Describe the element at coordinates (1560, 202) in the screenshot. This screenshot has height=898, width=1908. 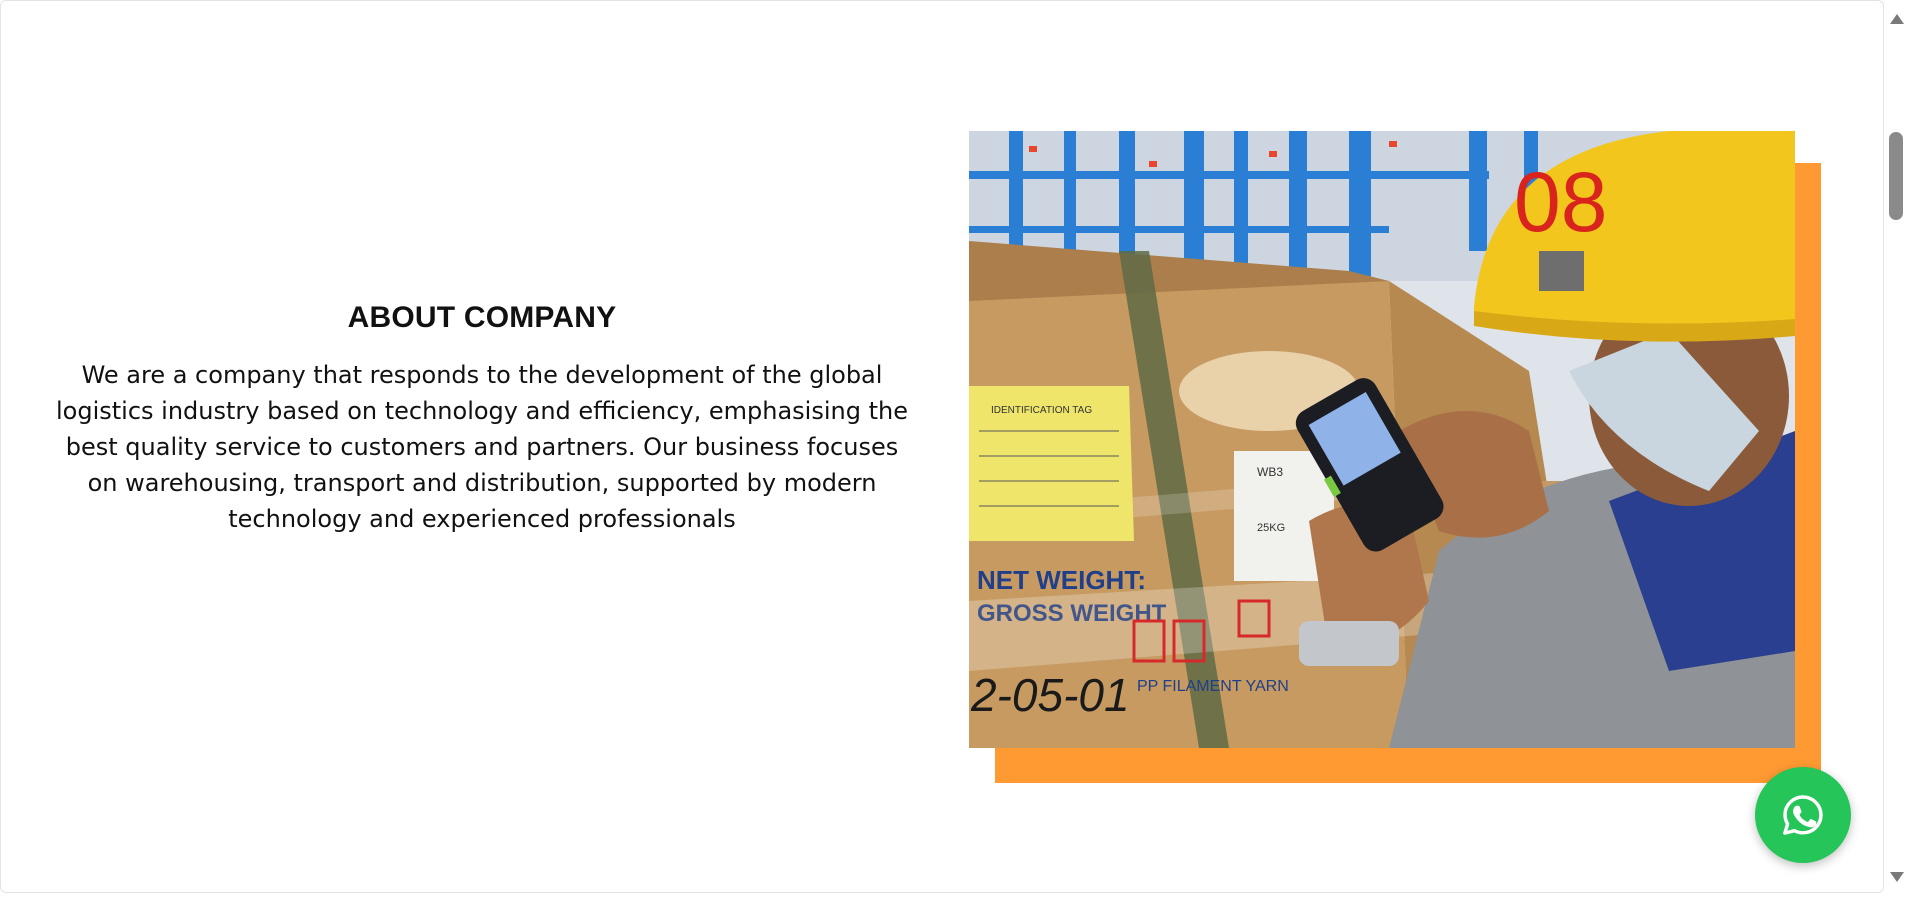
I see `photo-helmet-number: 08` at that location.